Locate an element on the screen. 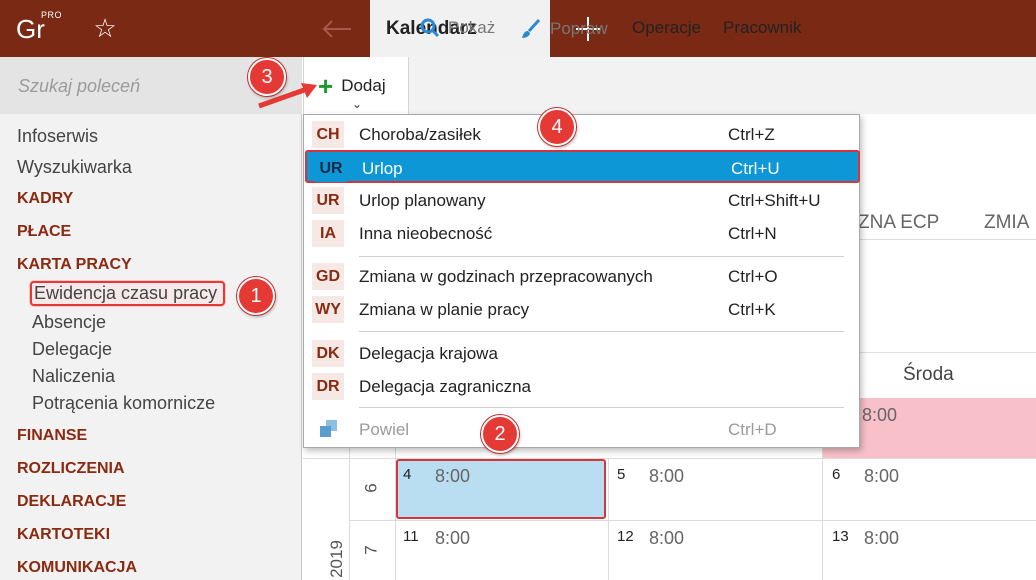  search-placeholder: Szukaj poleceń is located at coordinates (79, 86).